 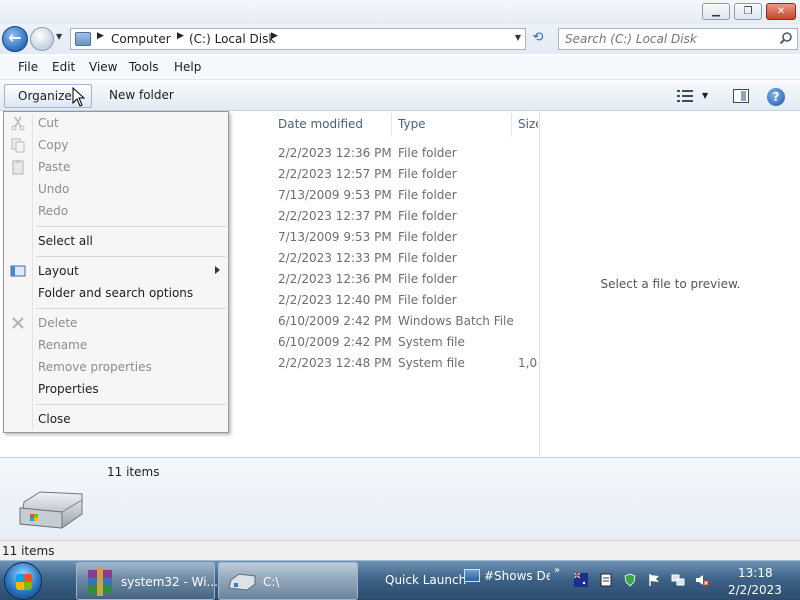 I want to click on views-icon, so click(x=685, y=96).